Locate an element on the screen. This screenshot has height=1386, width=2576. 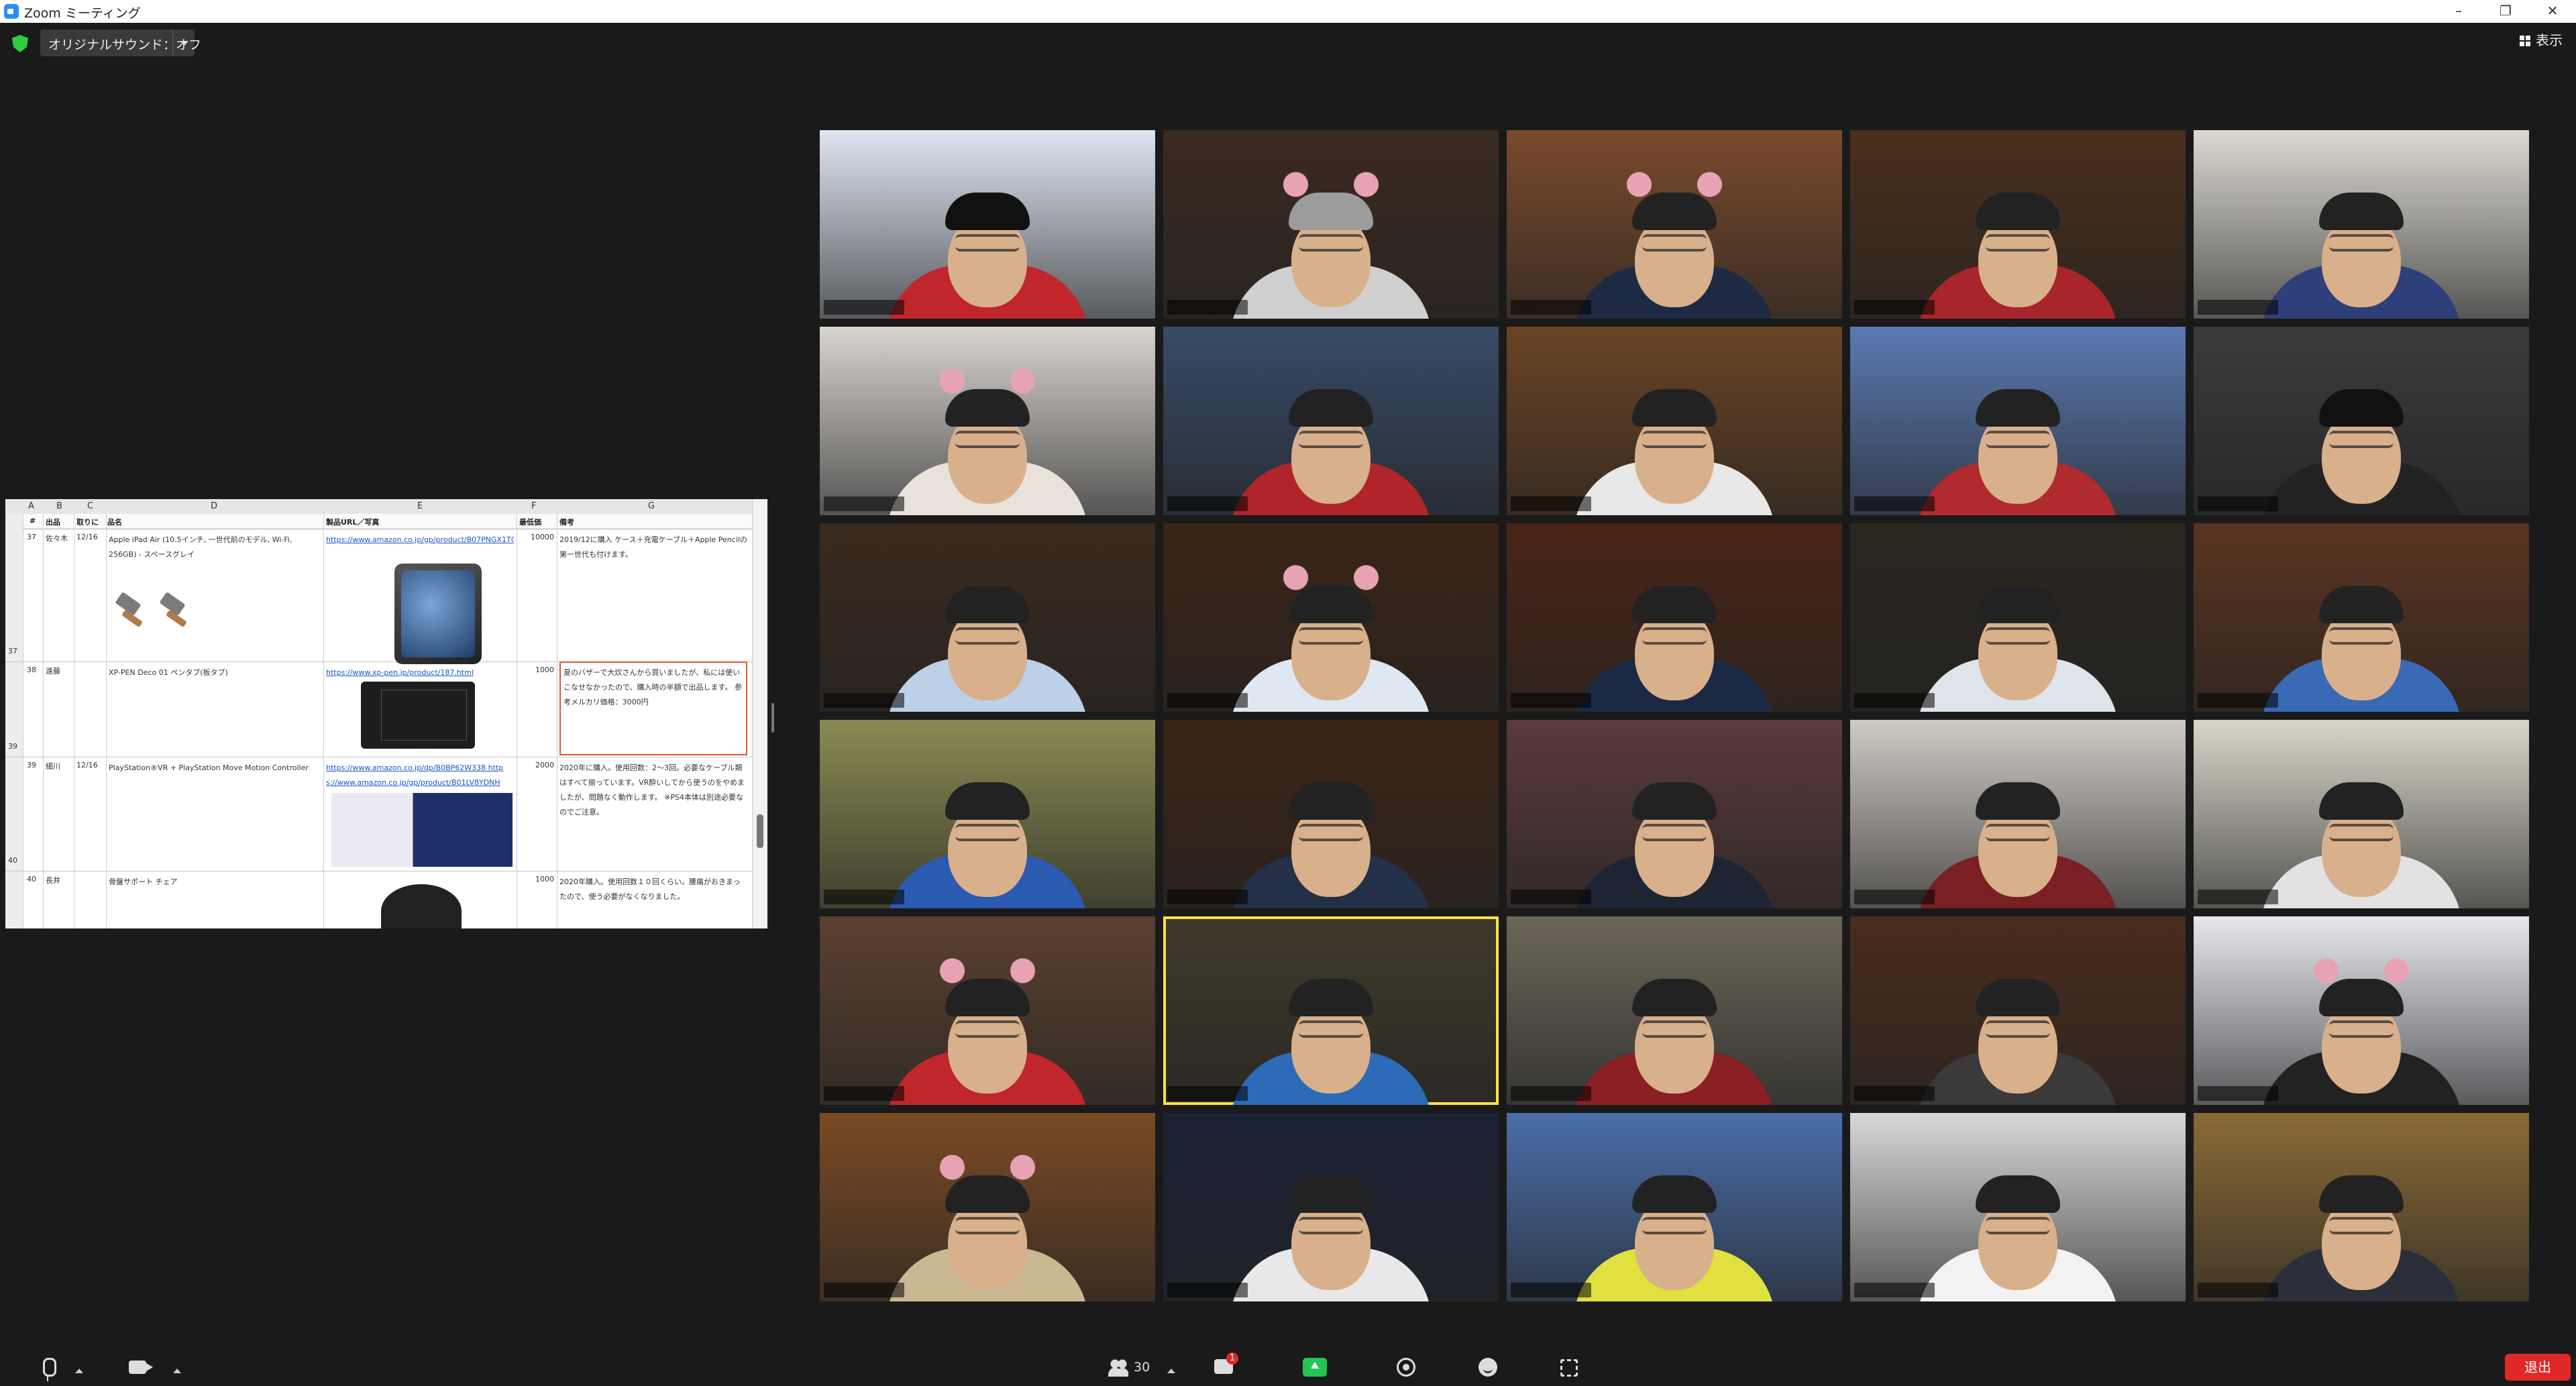
stop-video-button is located at coordinates (142, 1368).